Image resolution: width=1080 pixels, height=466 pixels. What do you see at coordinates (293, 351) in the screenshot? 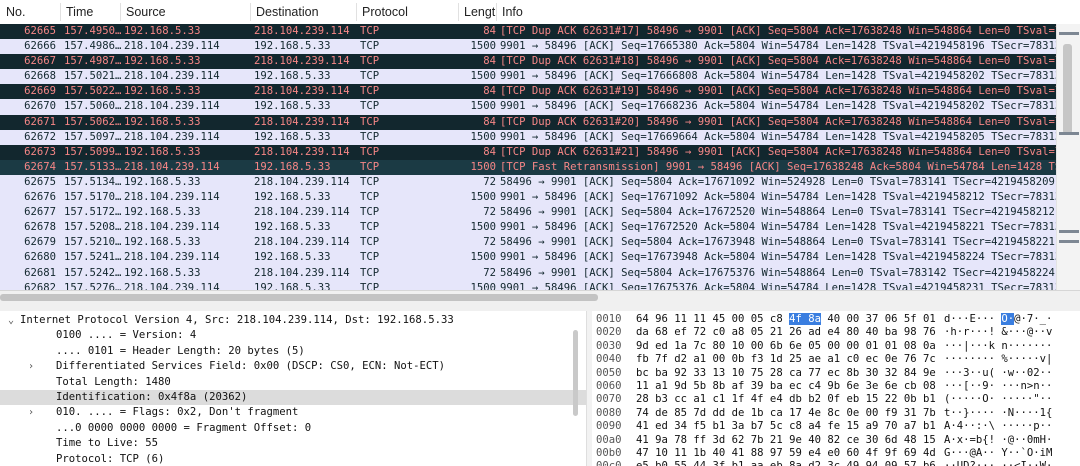
I see `detail-field: .... 0101 = Header Length: 20 bytes (5)` at bounding box center [293, 351].